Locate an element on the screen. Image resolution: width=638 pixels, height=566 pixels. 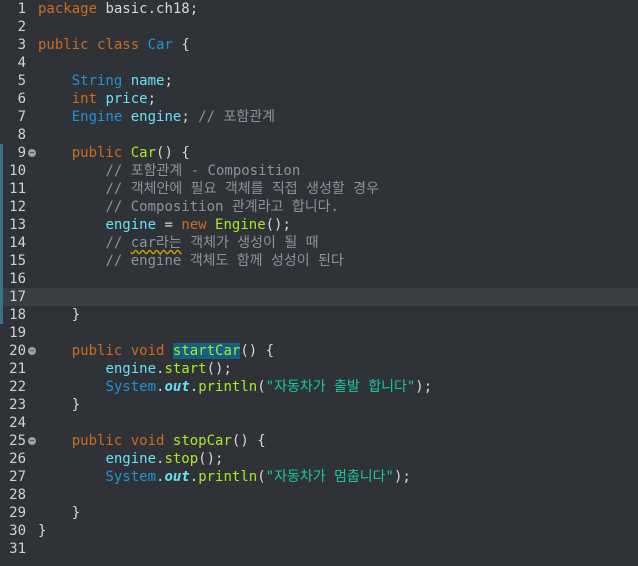
code-line: 11 // 객체안에 필요 객체를 직접 생성할 경우 is located at coordinates (319, 189).